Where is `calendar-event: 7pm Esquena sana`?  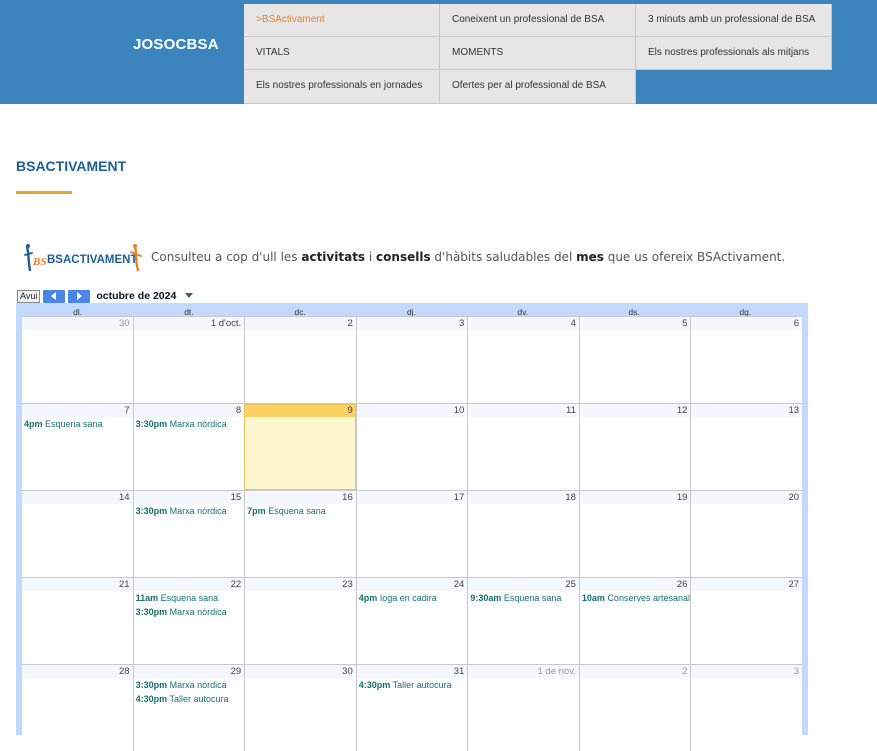 calendar-event: 7pm Esquena sana is located at coordinates (300, 511).